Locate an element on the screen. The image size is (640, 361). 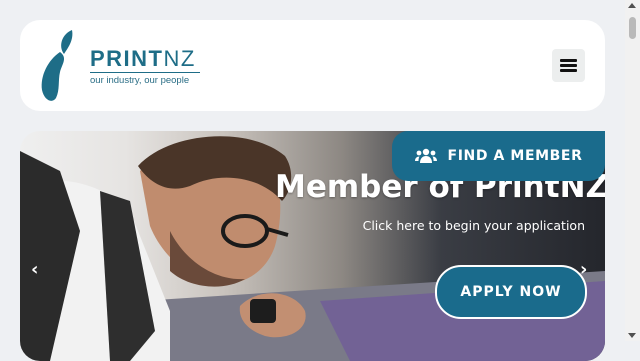
logo-tagline: our industry, our people is located at coordinates (140, 80).